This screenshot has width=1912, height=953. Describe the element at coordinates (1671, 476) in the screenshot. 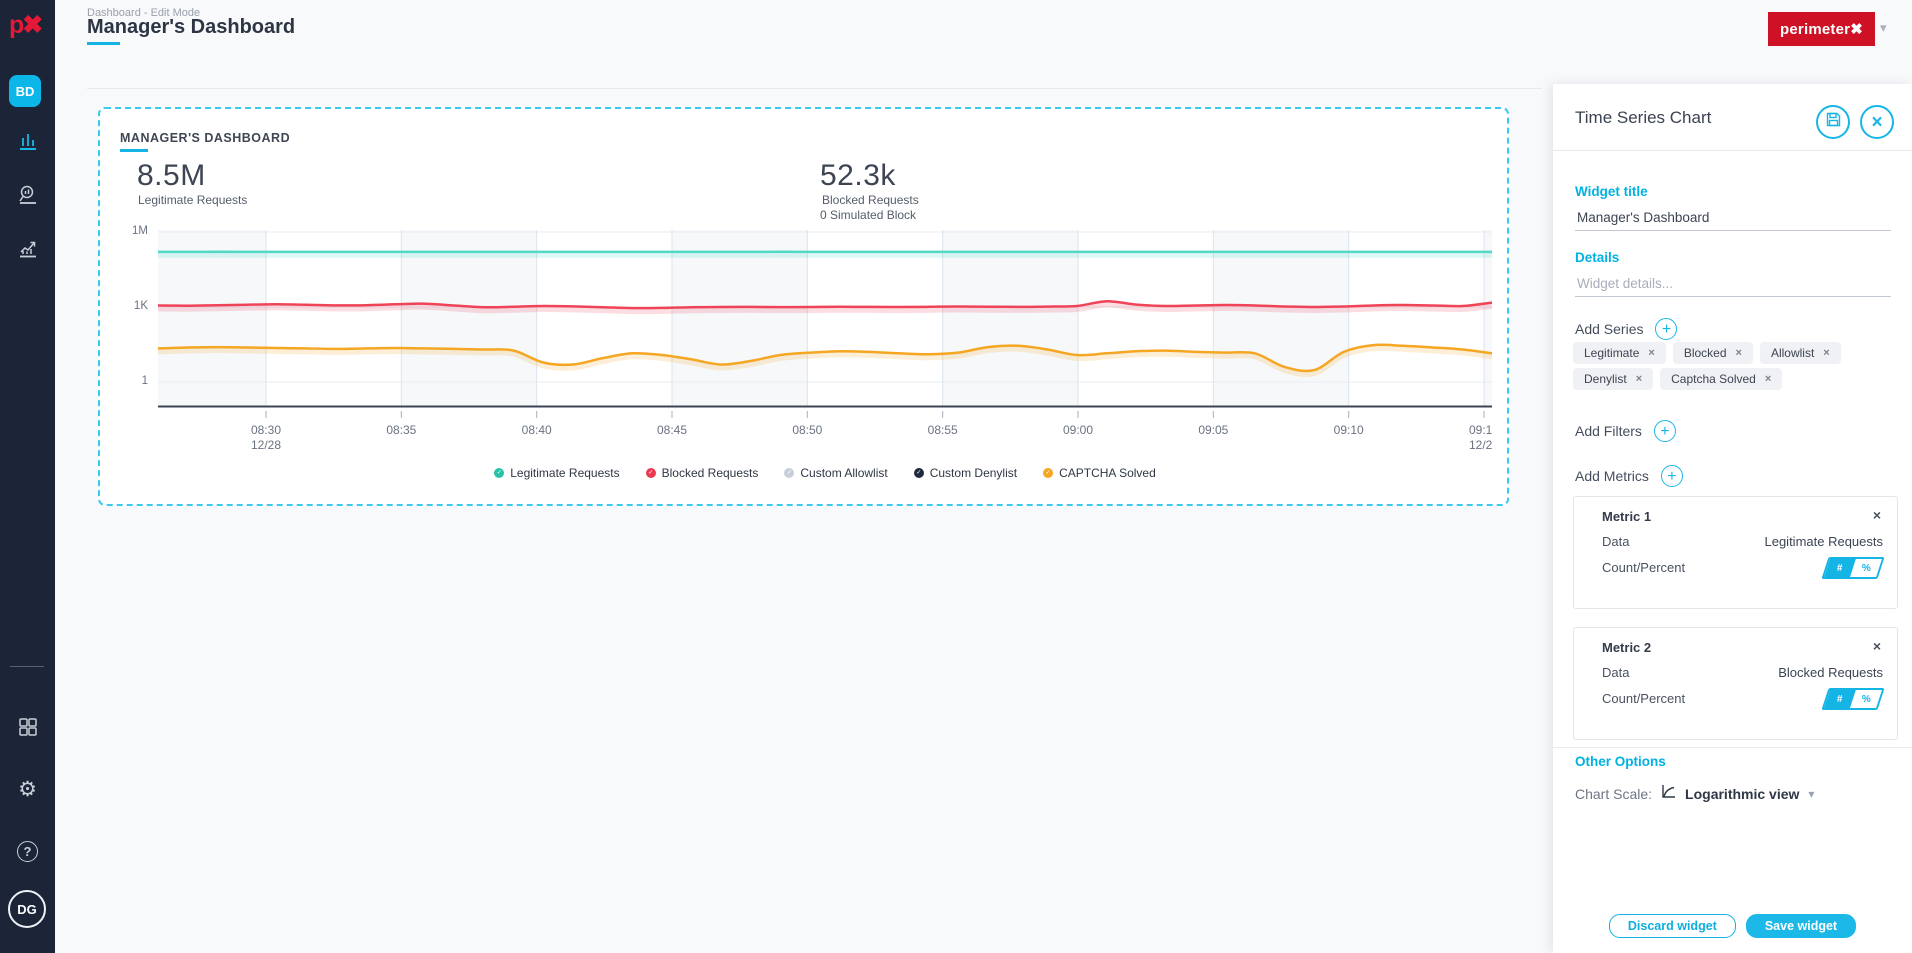

I see `add-metrics-button: +` at that location.